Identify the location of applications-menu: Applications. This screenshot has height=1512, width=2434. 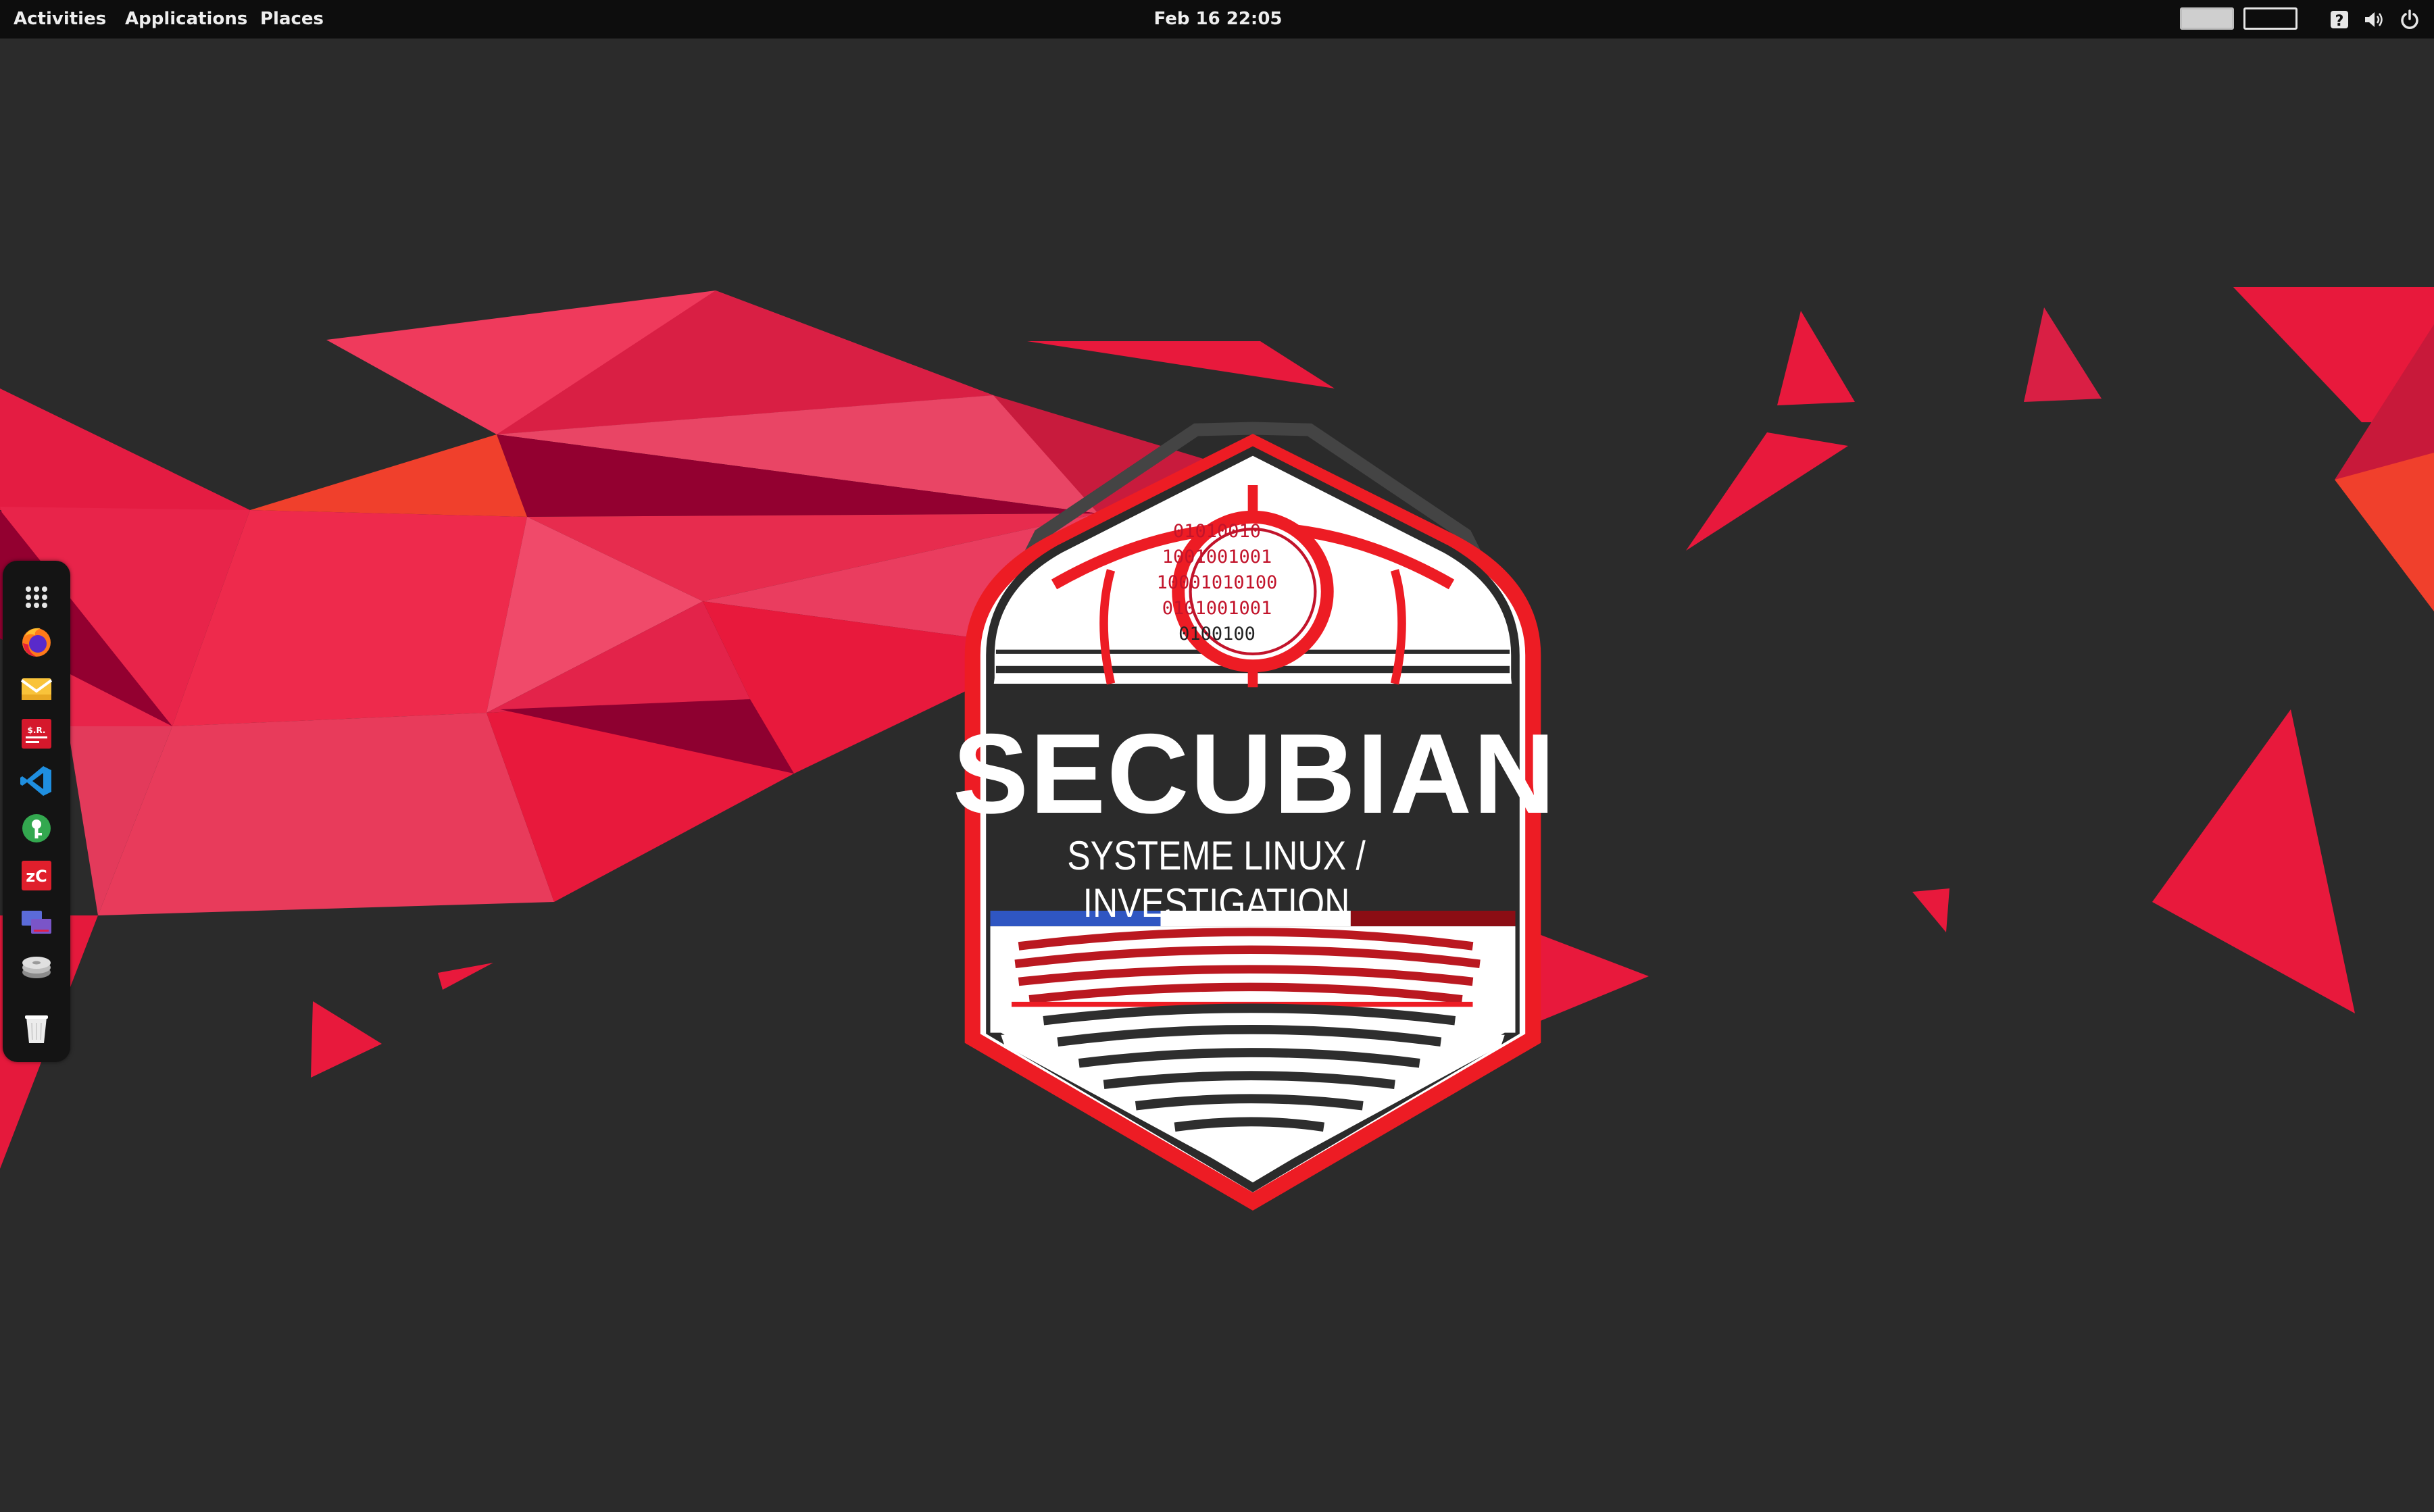
(186, 20).